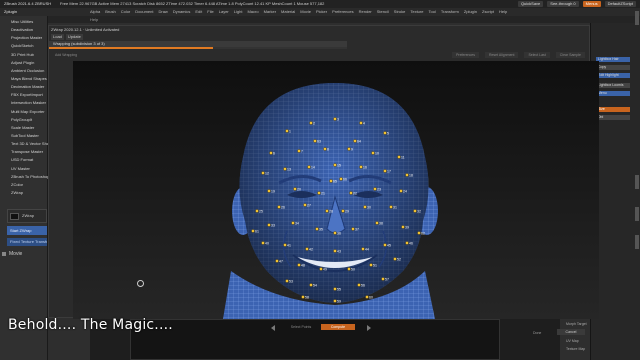 The image size is (640, 360). Describe the element at coordinates (24, 71) in the screenshot. I see `plugin-item: Ambient Occlusion` at that location.